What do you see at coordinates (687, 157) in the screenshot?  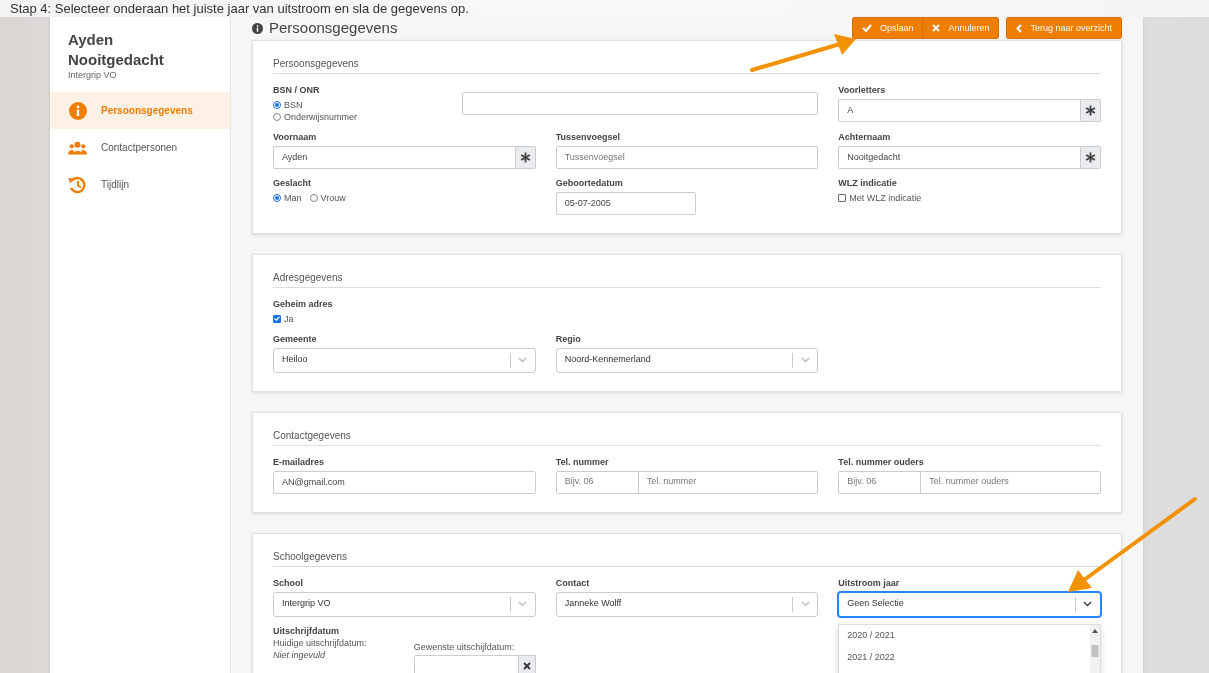 I see `input-field: Tussenvoegsel` at bounding box center [687, 157].